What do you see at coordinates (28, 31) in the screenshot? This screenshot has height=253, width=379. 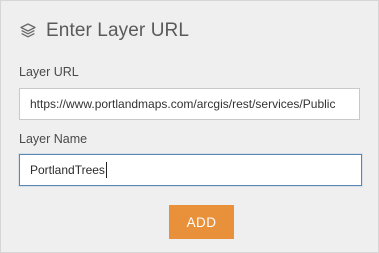 I see `layers-icon` at bounding box center [28, 31].